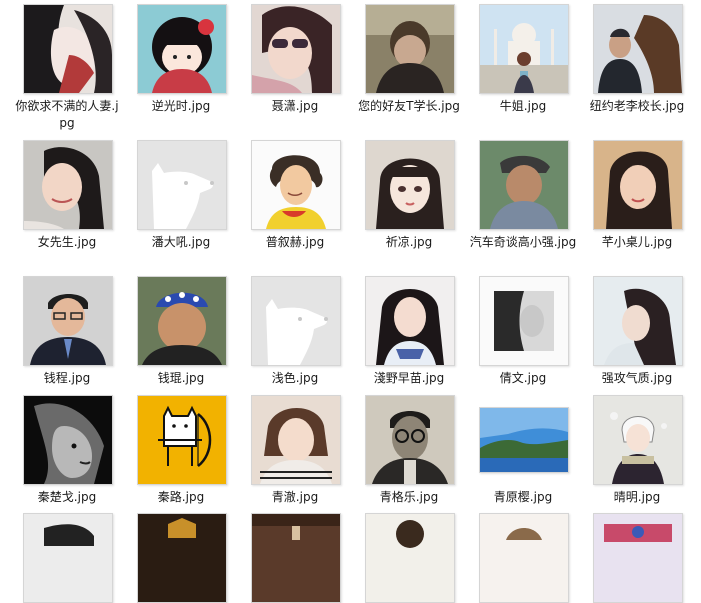 The width and height of the screenshot is (701, 603). I want to click on file-name: 倩文.jpg, so click(523, 378).